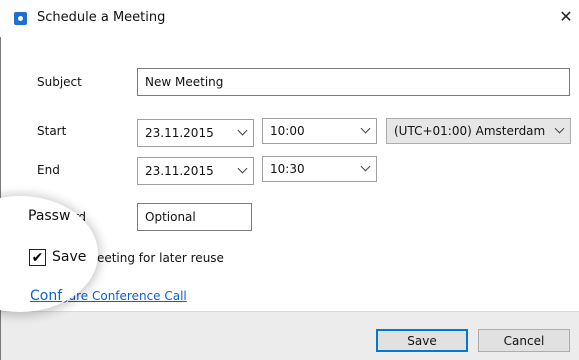  I want to click on end-date-value: 23.11.2015, so click(179, 171).